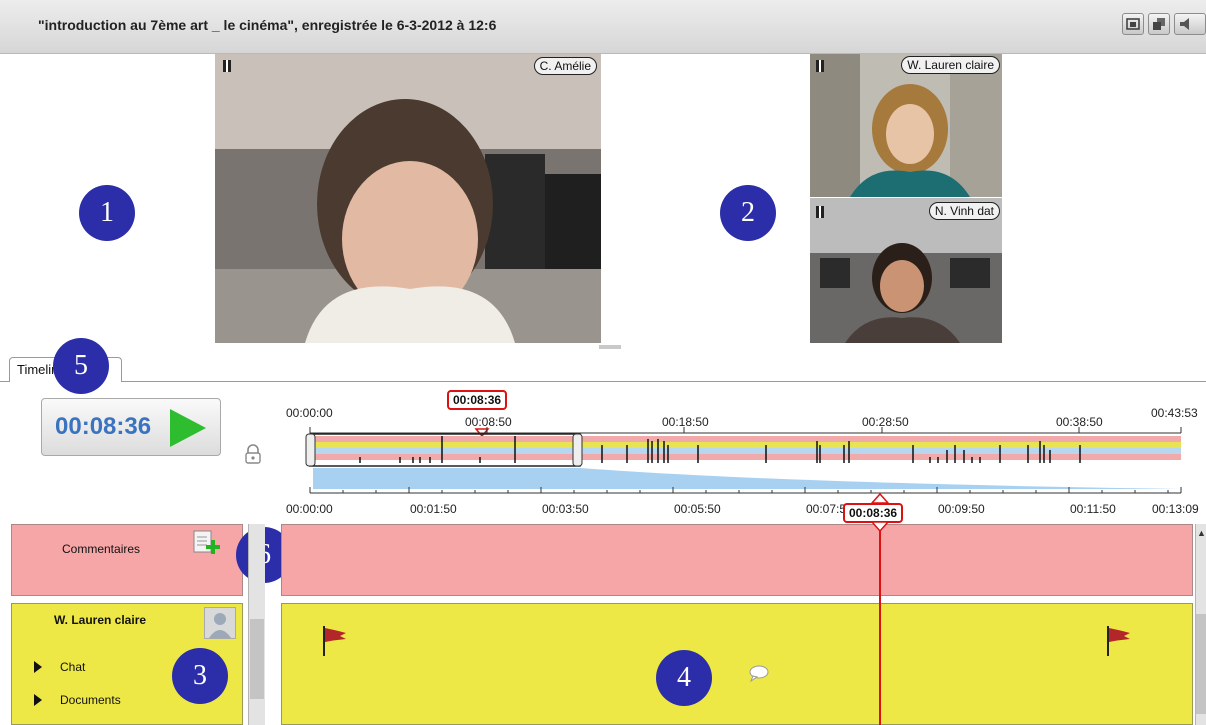 This screenshot has height=725, width=1206. I want to click on current-time: 00:08:36, so click(103, 426).